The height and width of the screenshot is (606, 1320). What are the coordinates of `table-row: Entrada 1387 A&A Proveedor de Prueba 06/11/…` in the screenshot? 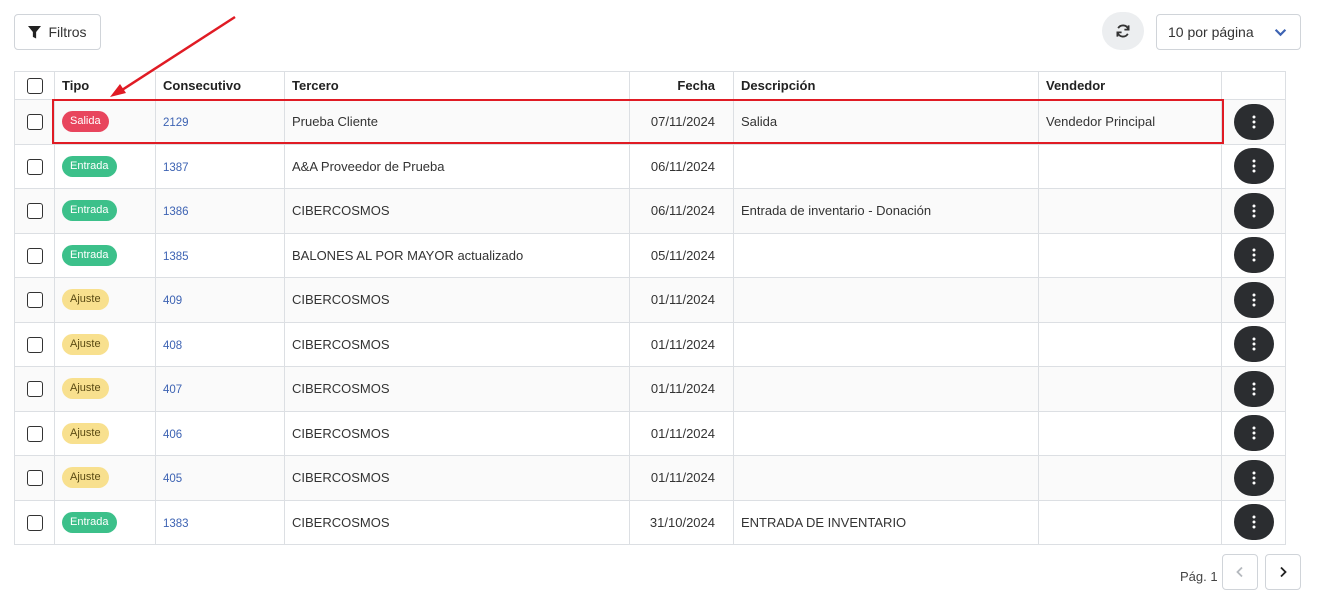 It's located at (650, 166).